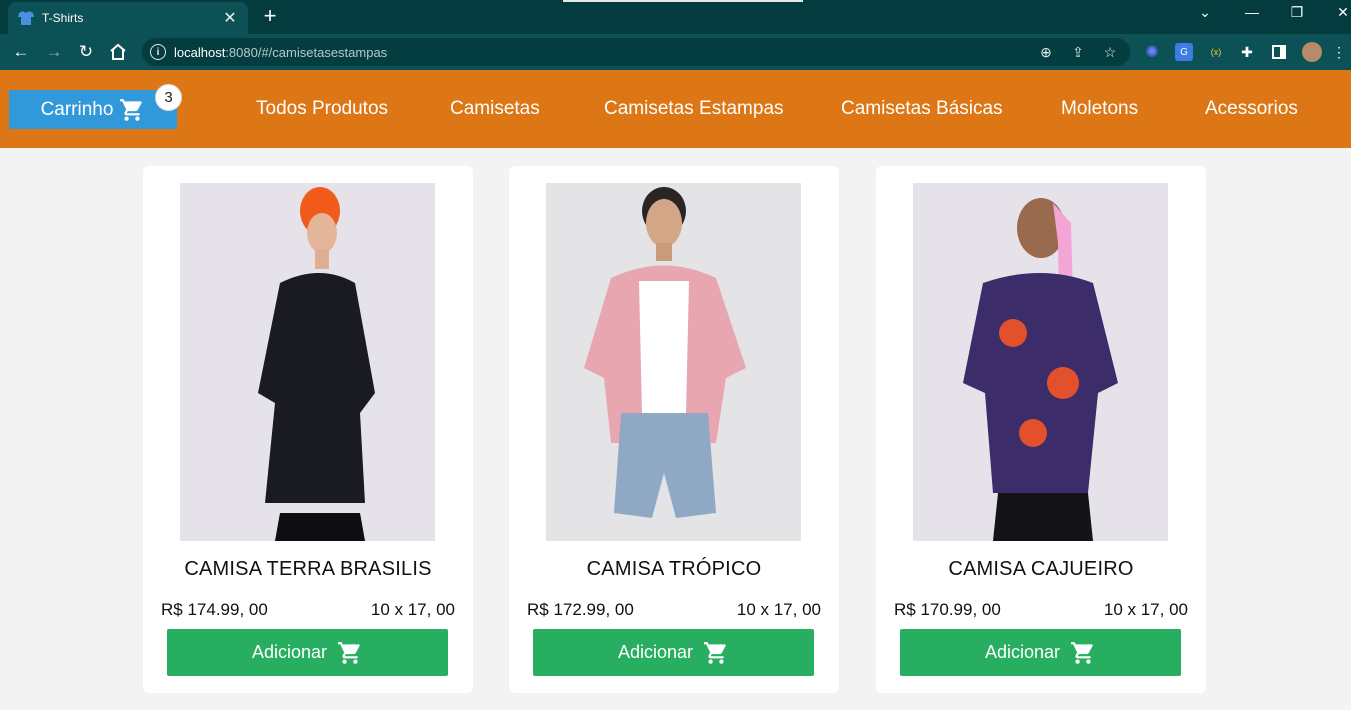 The width and height of the screenshot is (1351, 710). Describe the element at coordinates (77, 109) in the screenshot. I see `cart-label: Carrinho` at that location.